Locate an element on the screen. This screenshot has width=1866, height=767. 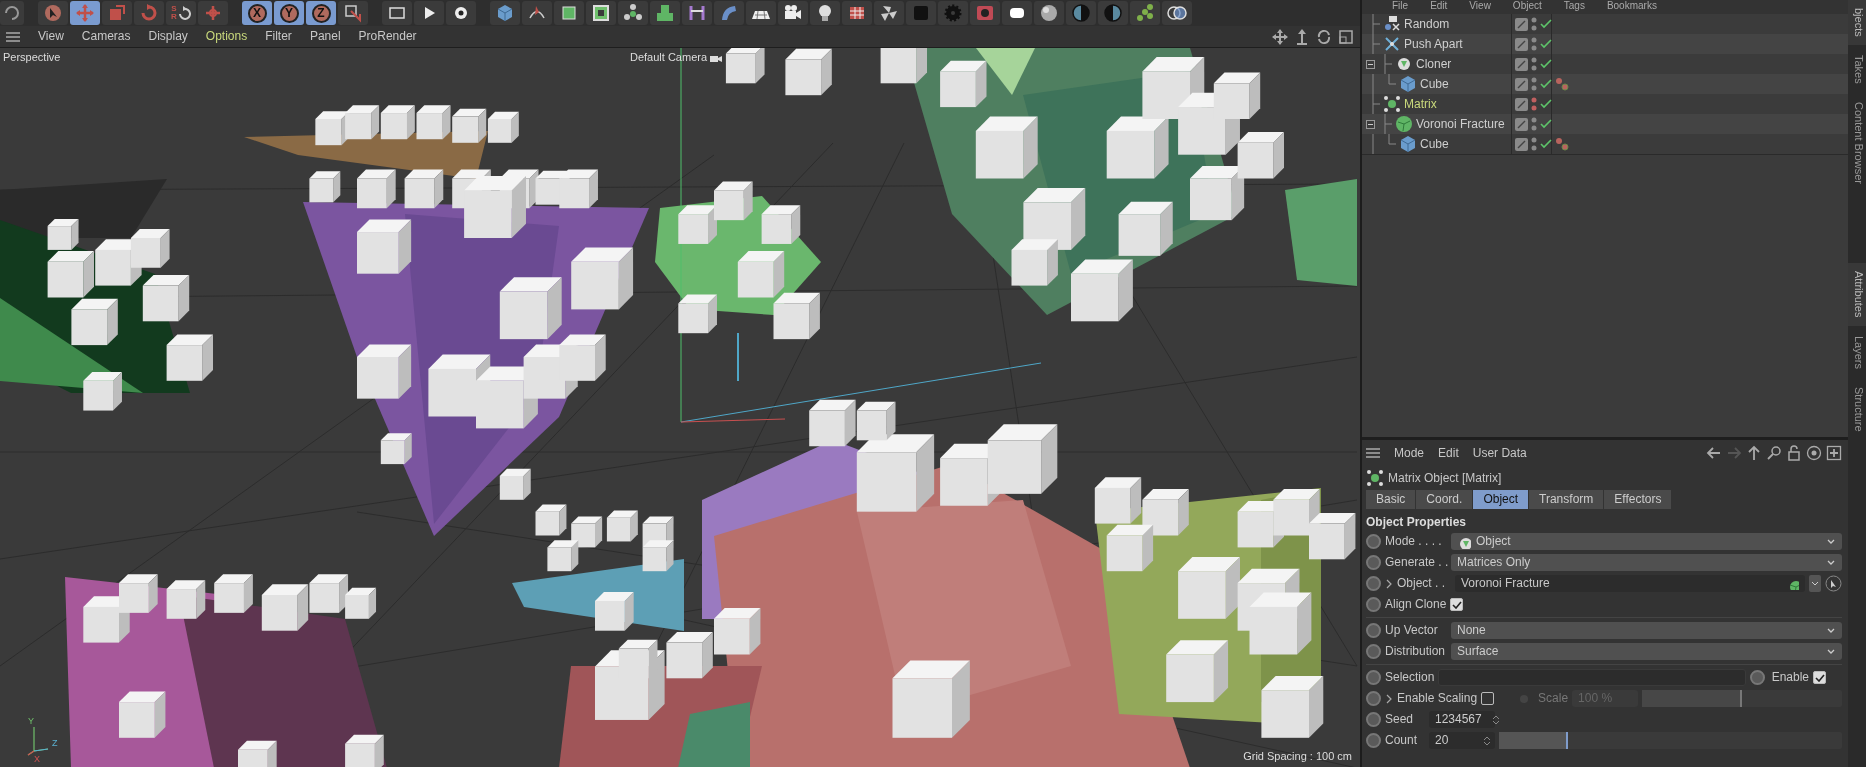
floor-icon is located at coordinates (761, 13).